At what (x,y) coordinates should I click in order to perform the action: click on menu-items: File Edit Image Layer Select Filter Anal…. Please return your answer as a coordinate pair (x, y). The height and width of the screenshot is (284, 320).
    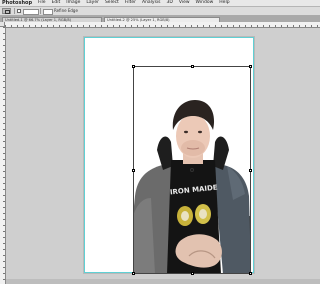
    Looking at the image, I should click on (134, 3).